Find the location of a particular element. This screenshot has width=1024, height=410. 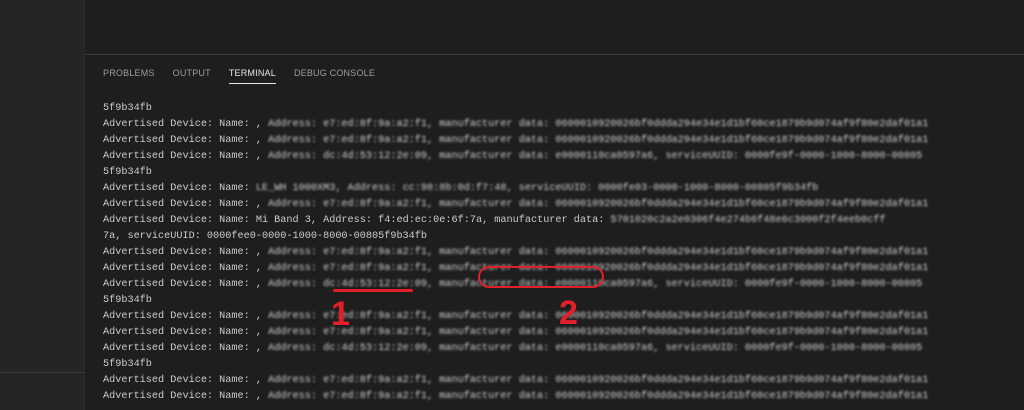

annotation-underline-name is located at coordinates (373, 290).